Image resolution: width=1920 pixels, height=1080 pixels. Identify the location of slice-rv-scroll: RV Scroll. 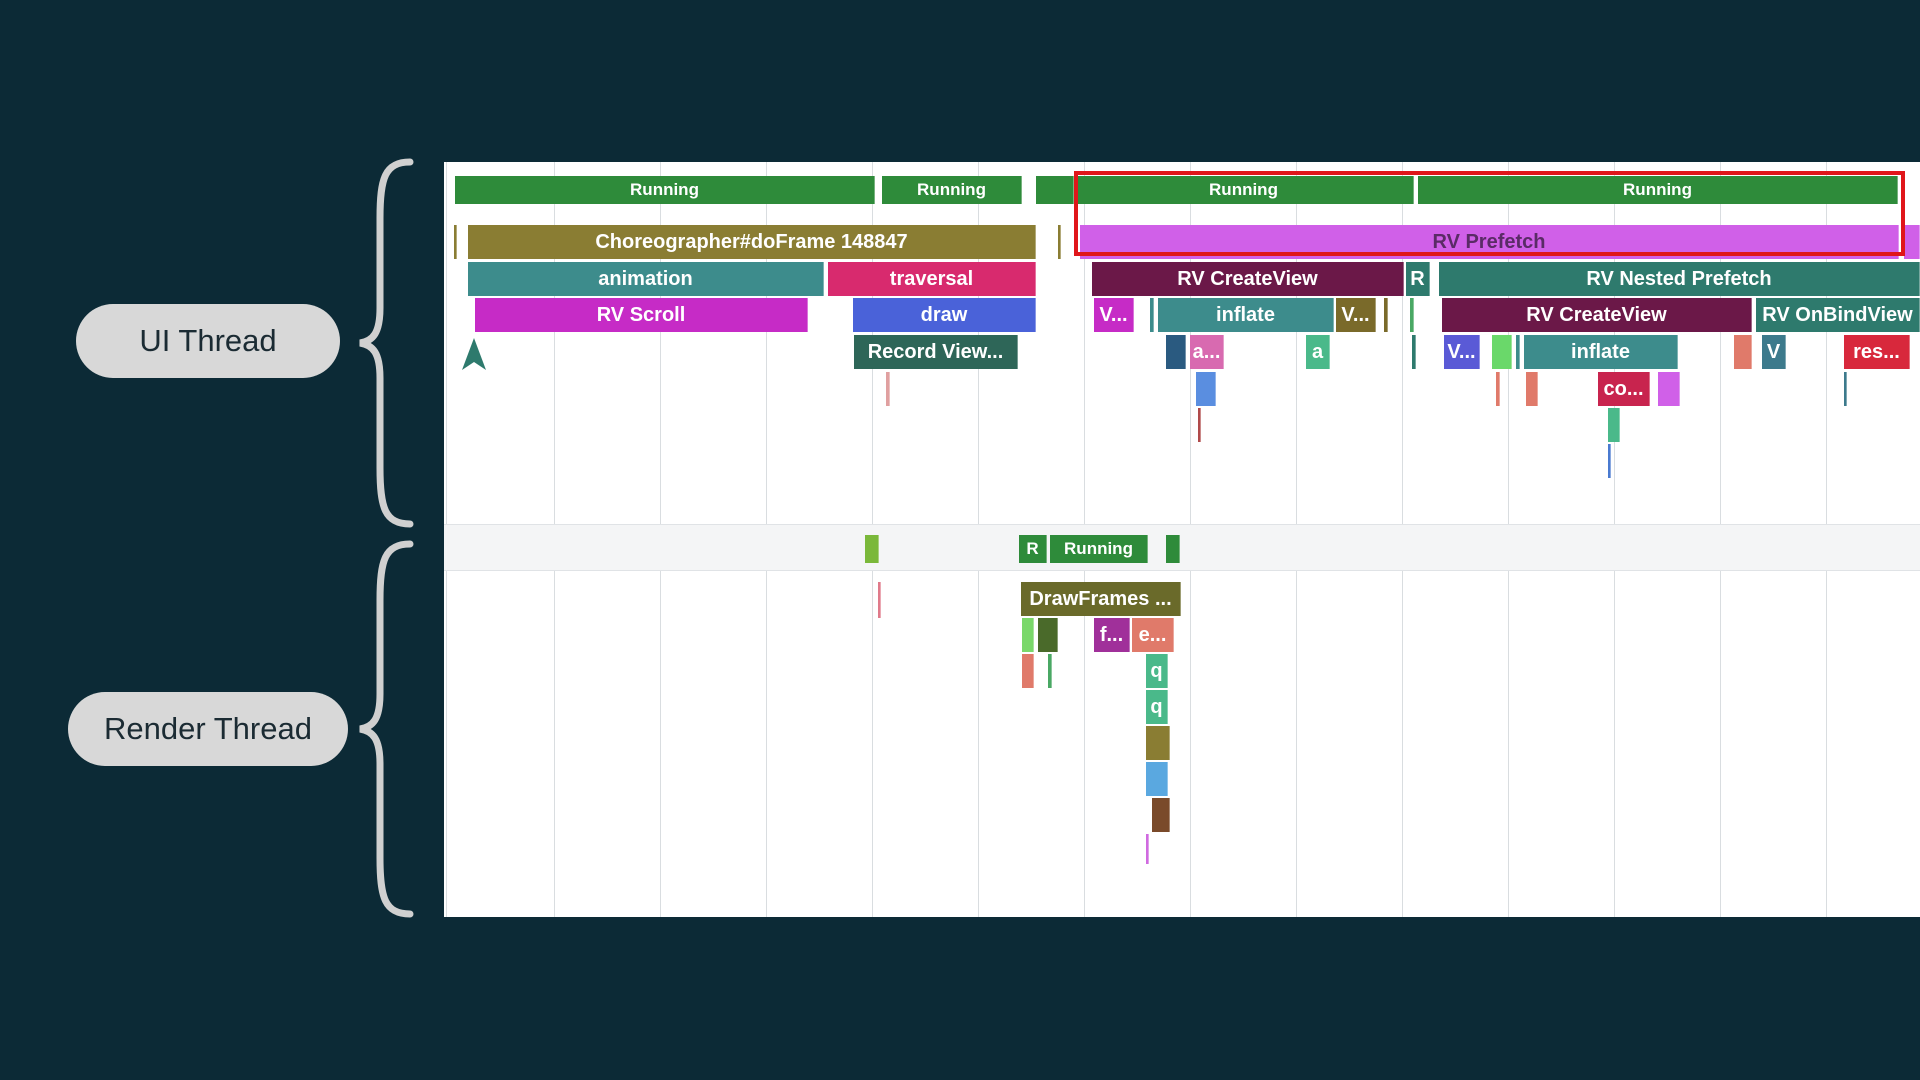
(641, 315).